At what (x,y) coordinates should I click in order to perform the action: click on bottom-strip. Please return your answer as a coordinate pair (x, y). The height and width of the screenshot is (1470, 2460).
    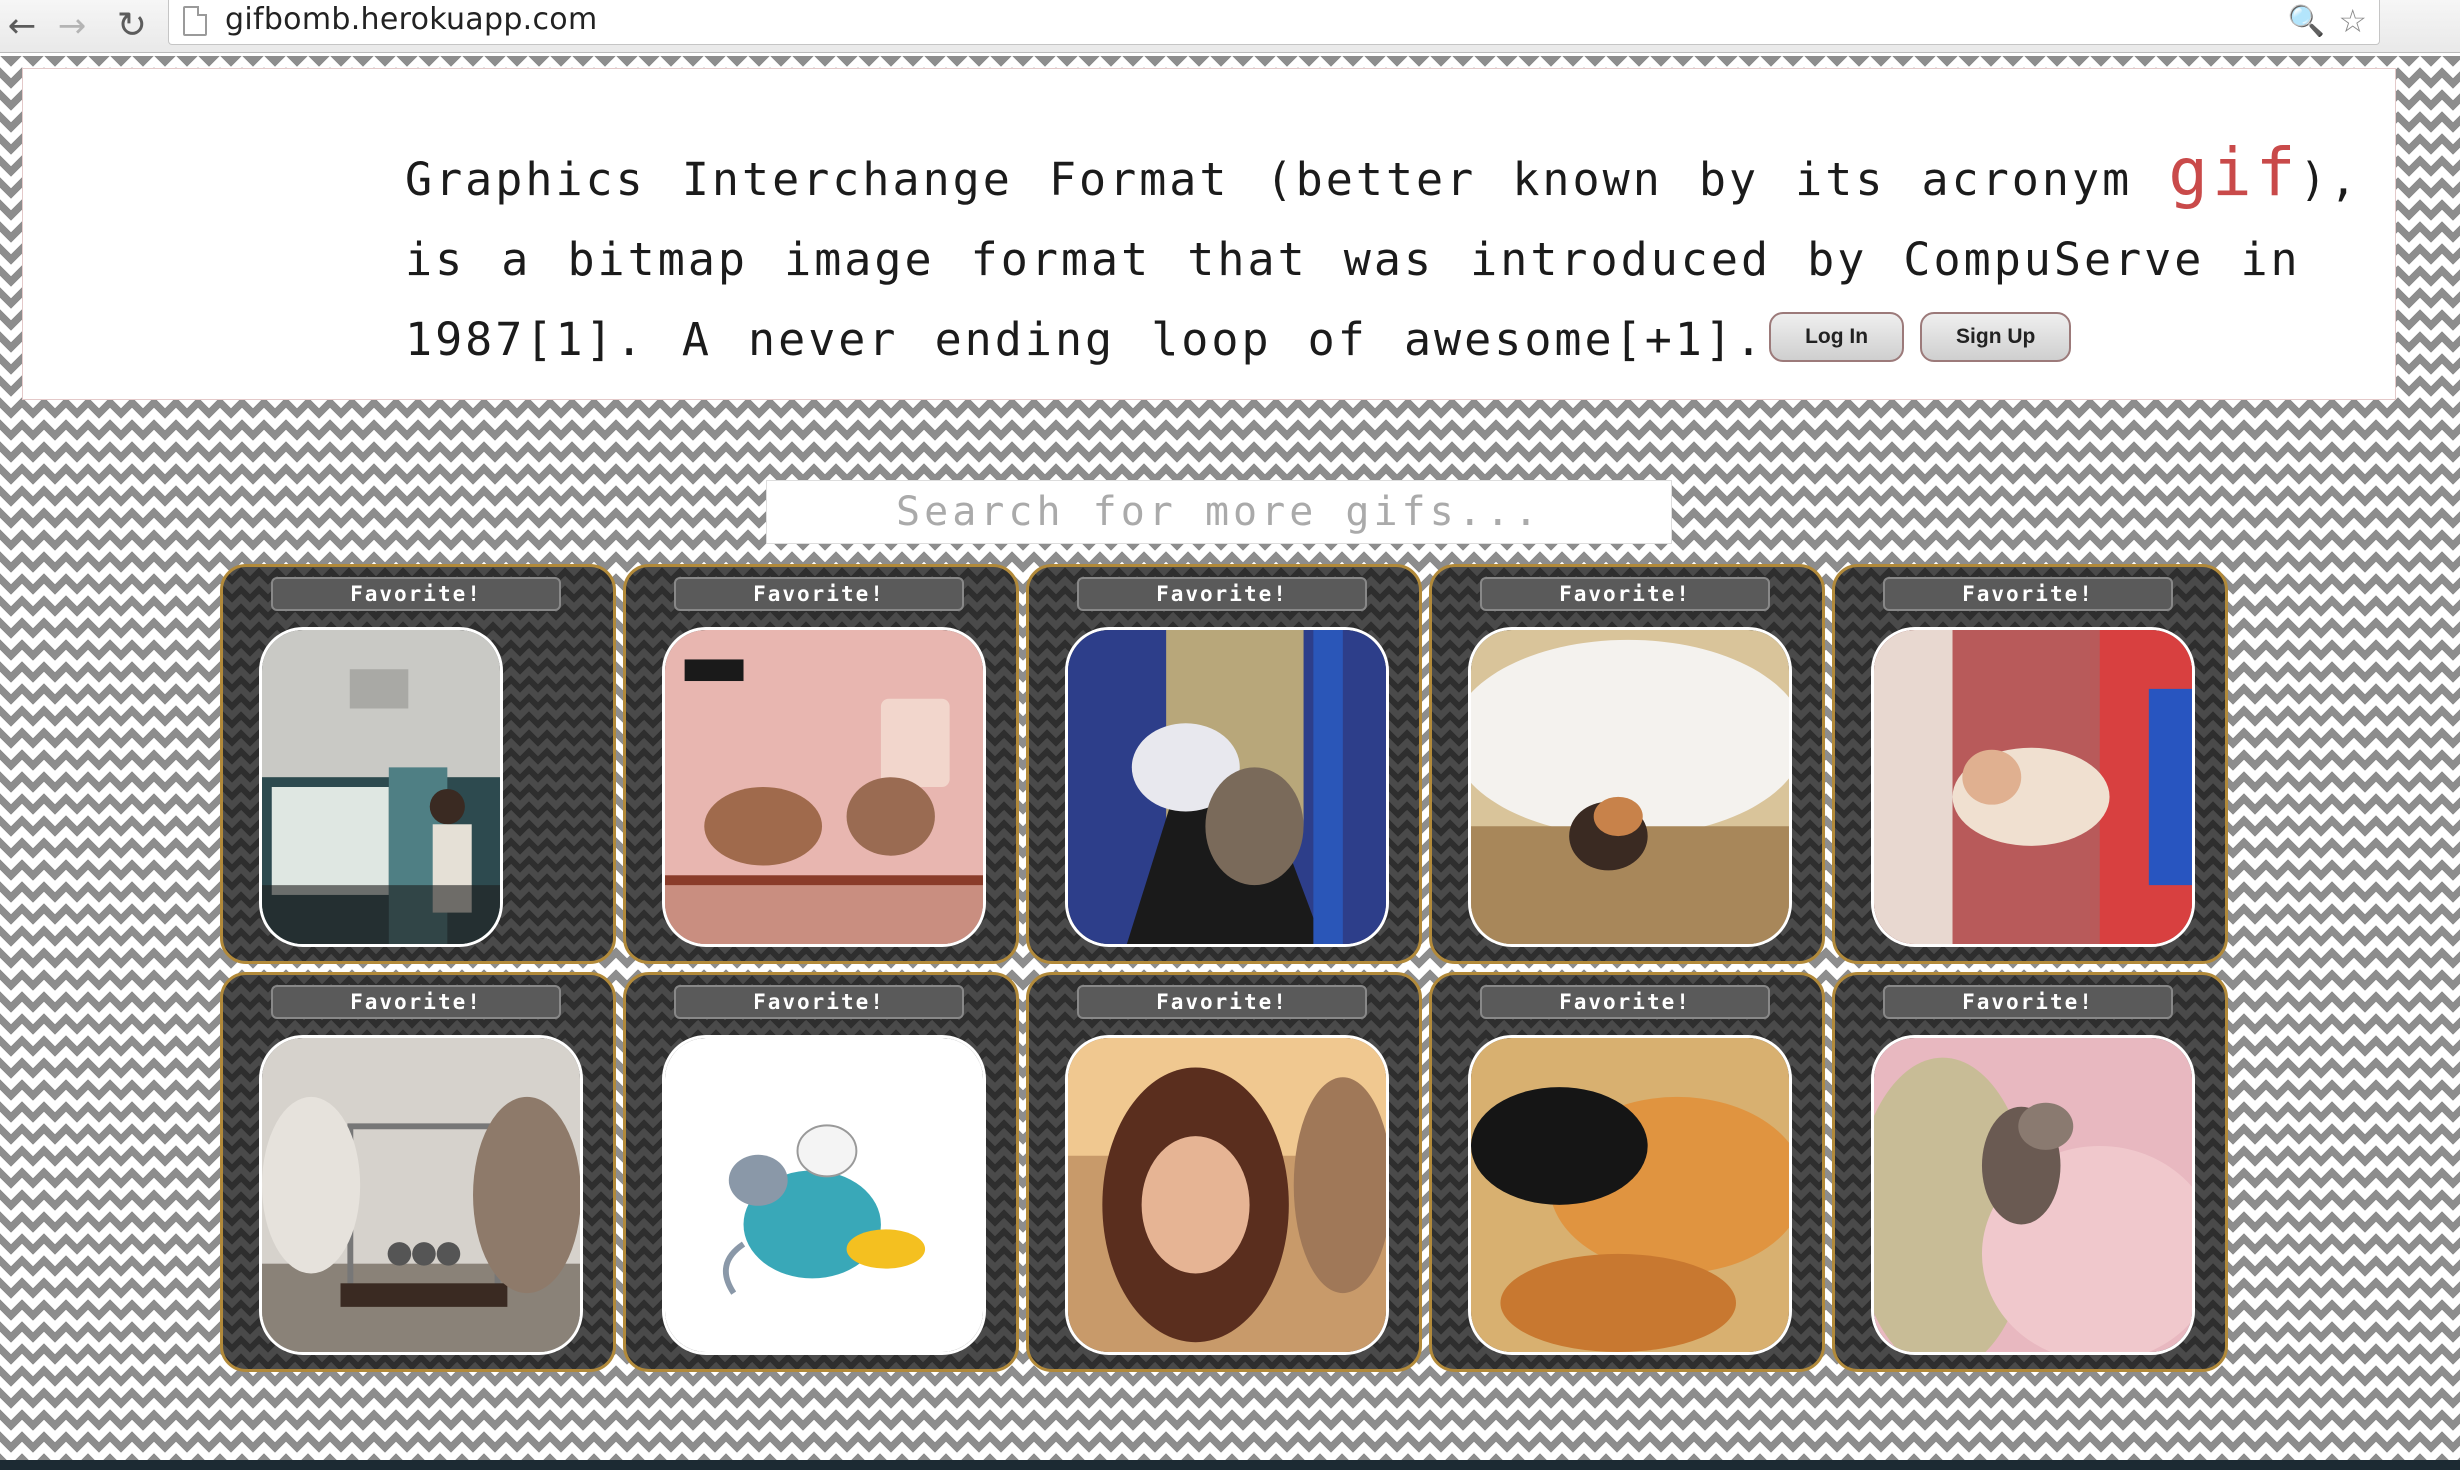
    Looking at the image, I should click on (1230, 1465).